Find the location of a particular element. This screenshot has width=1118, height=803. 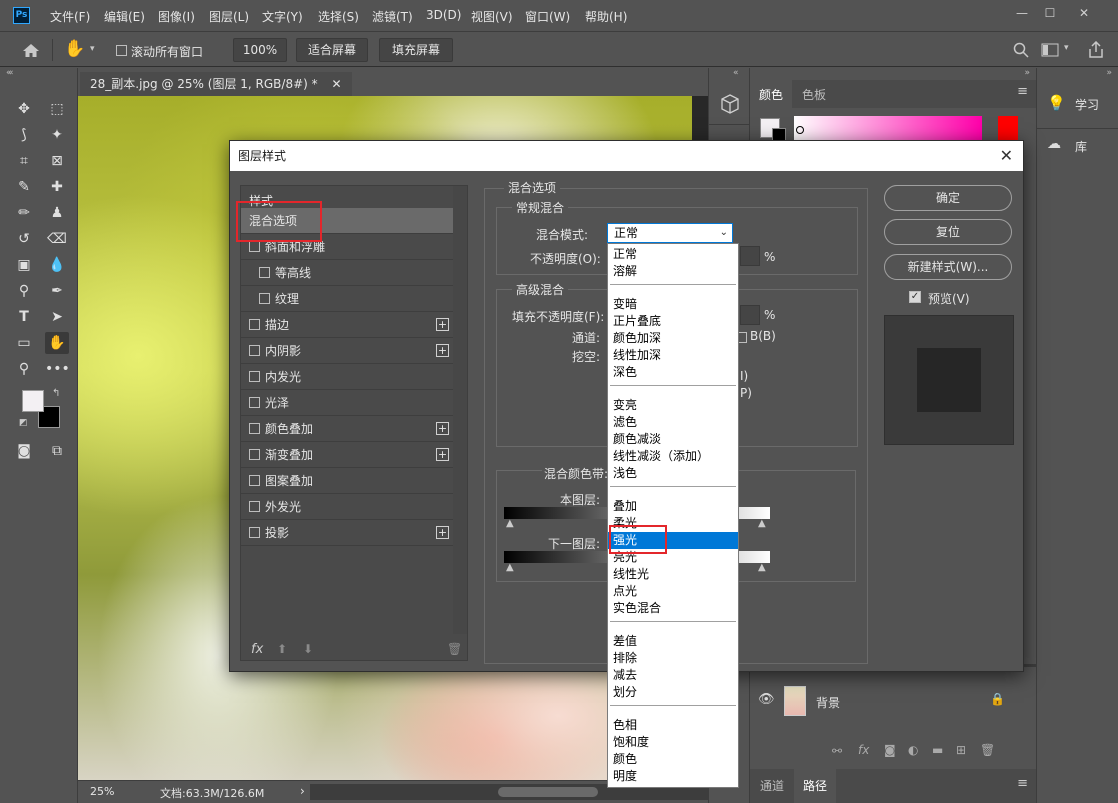

layer-name: 背景 is located at coordinates (828, 702).